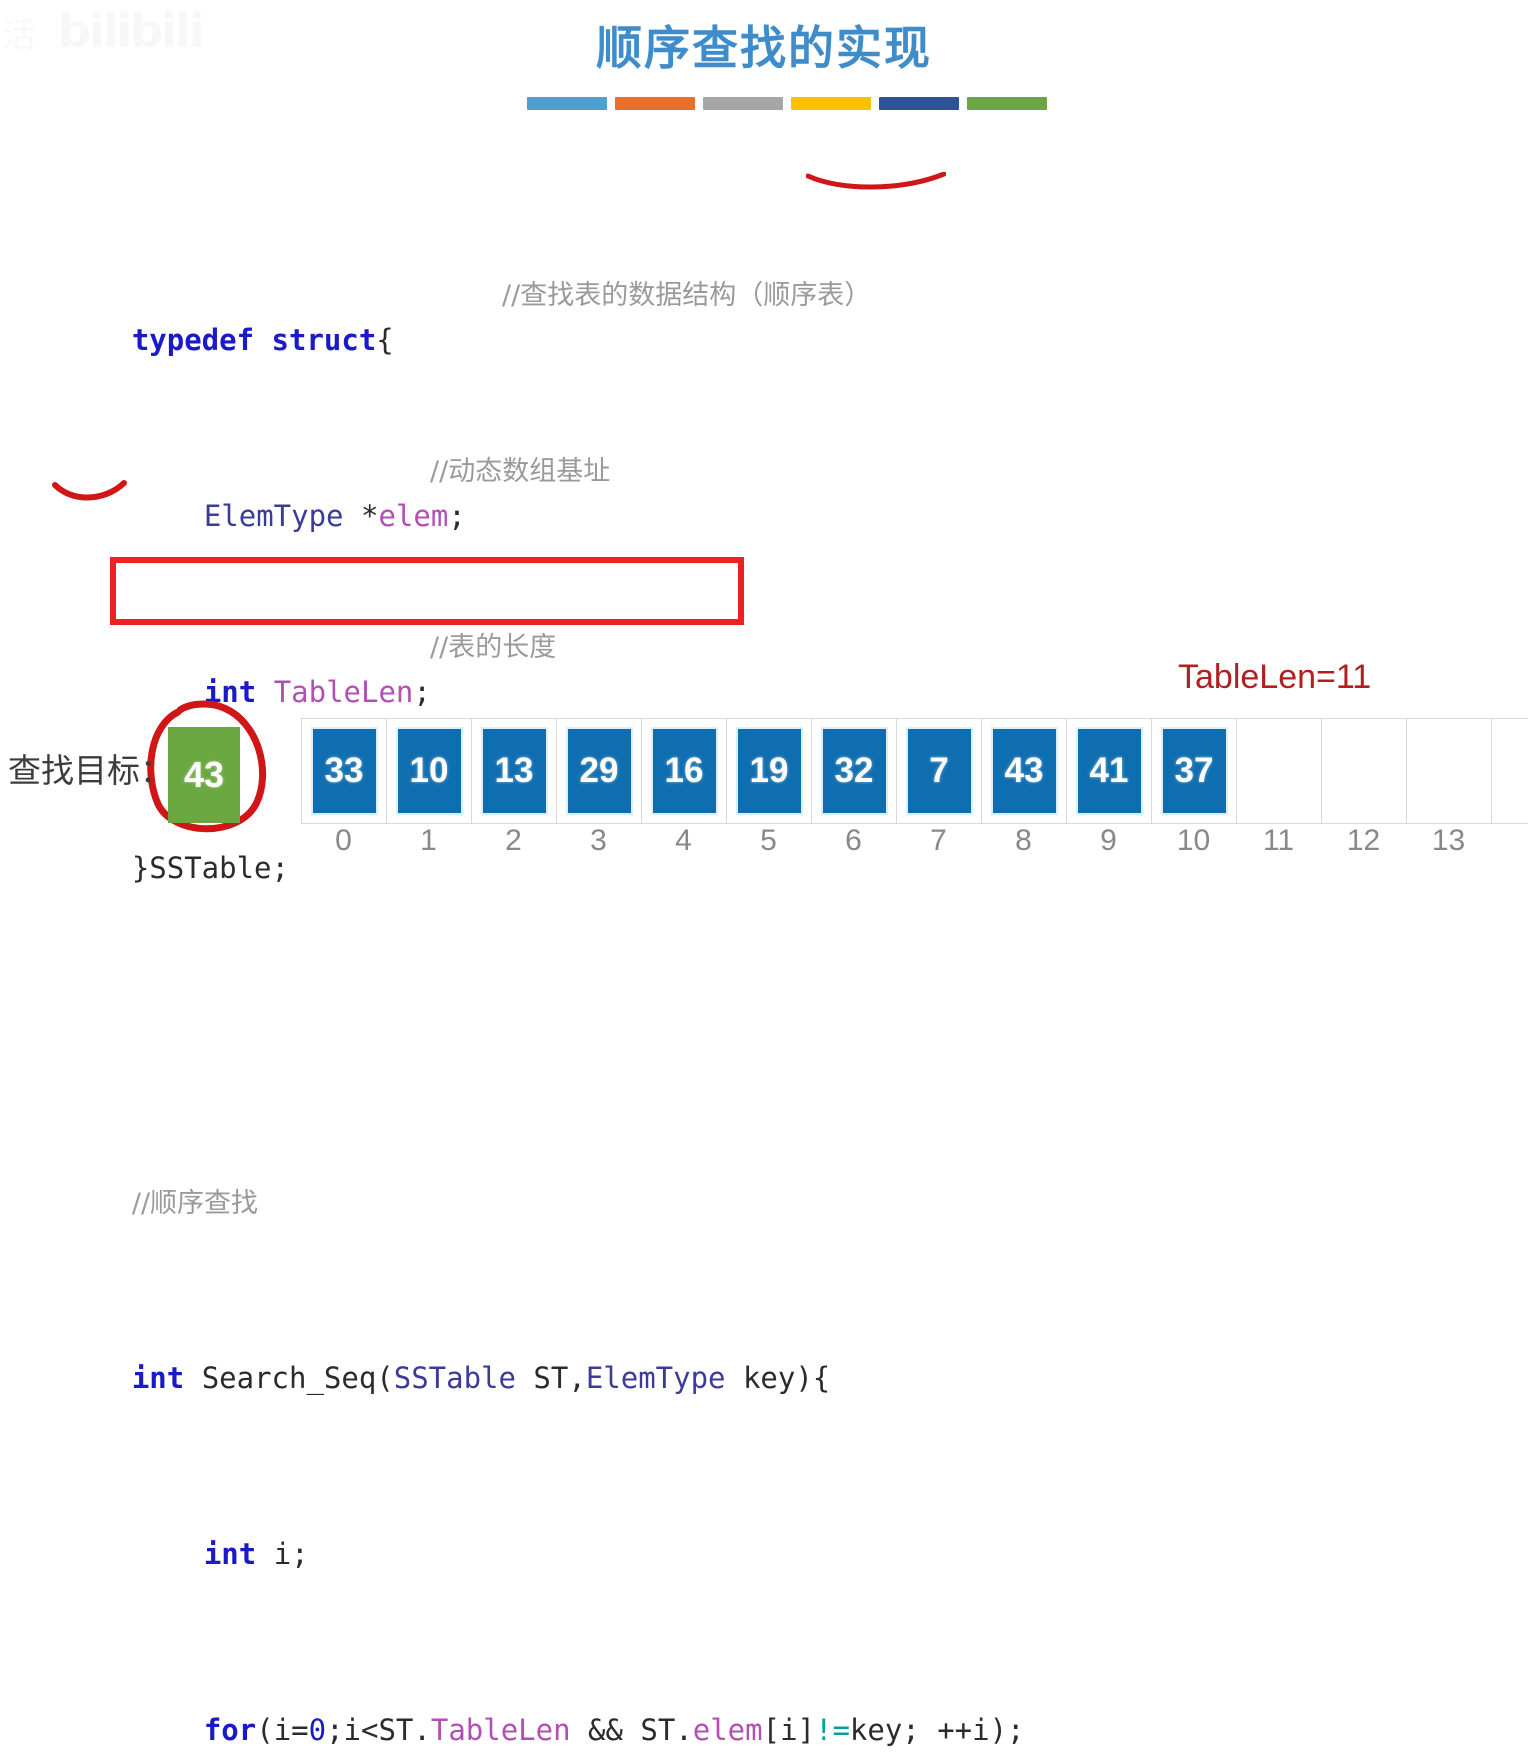 The width and height of the screenshot is (1528, 1754). What do you see at coordinates (831, 103) in the screenshot?
I see `accent-bar-yellow` at bounding box center [831, 103].